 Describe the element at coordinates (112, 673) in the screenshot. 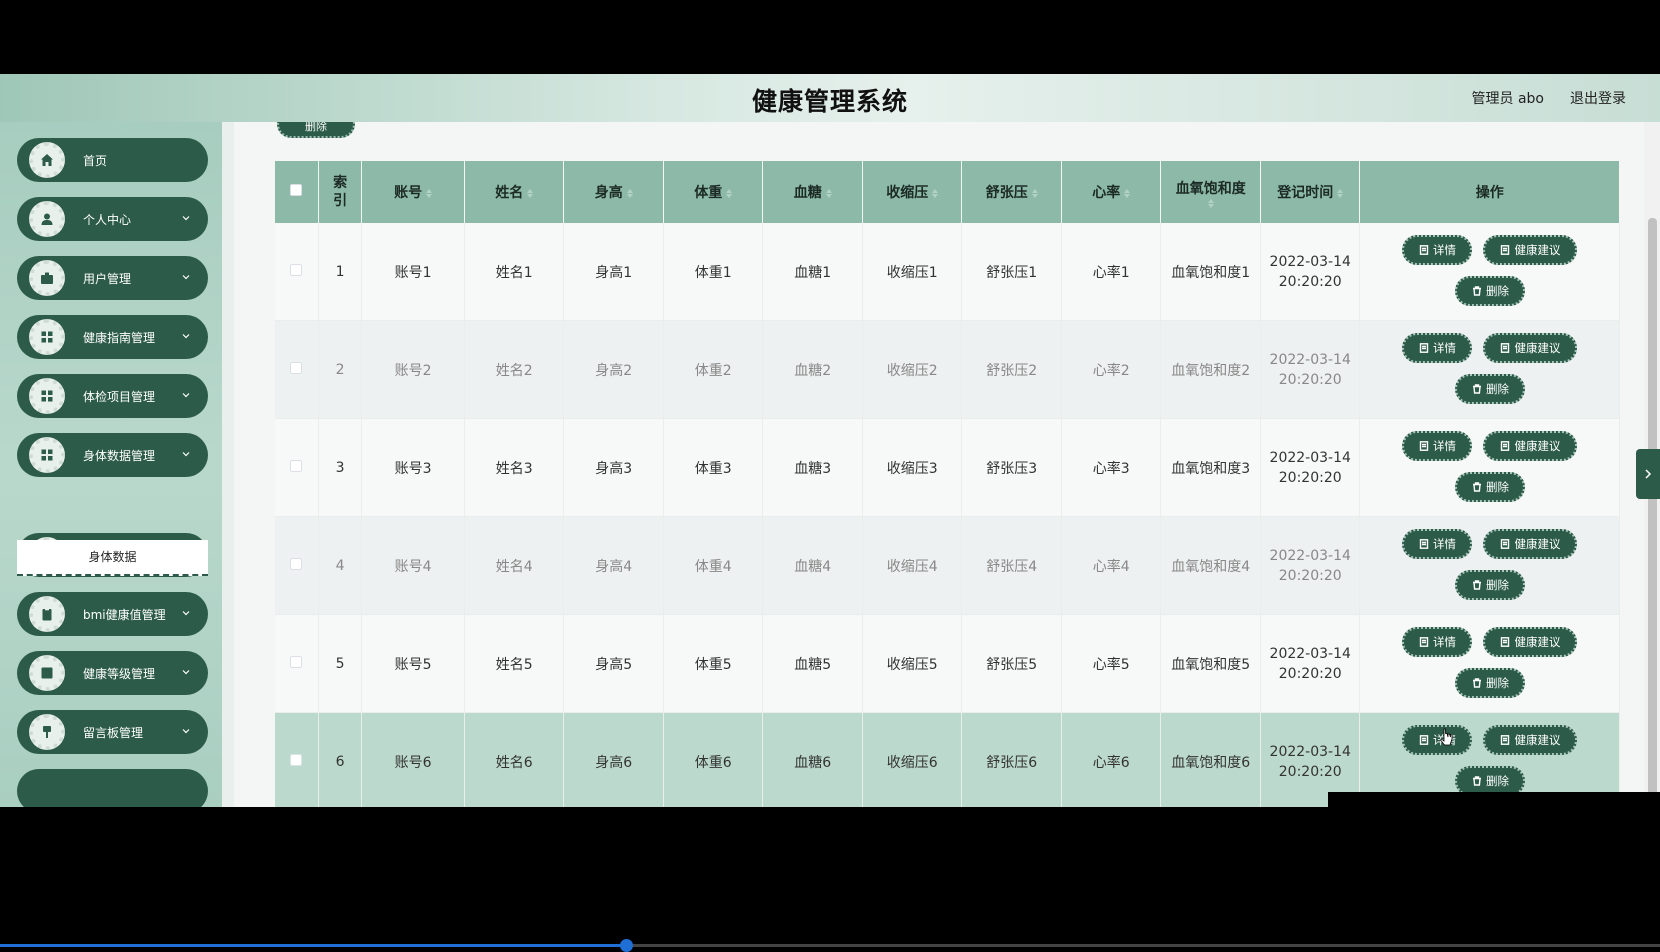

I see `sidebar-item-8: 健康等级管理` at that location.